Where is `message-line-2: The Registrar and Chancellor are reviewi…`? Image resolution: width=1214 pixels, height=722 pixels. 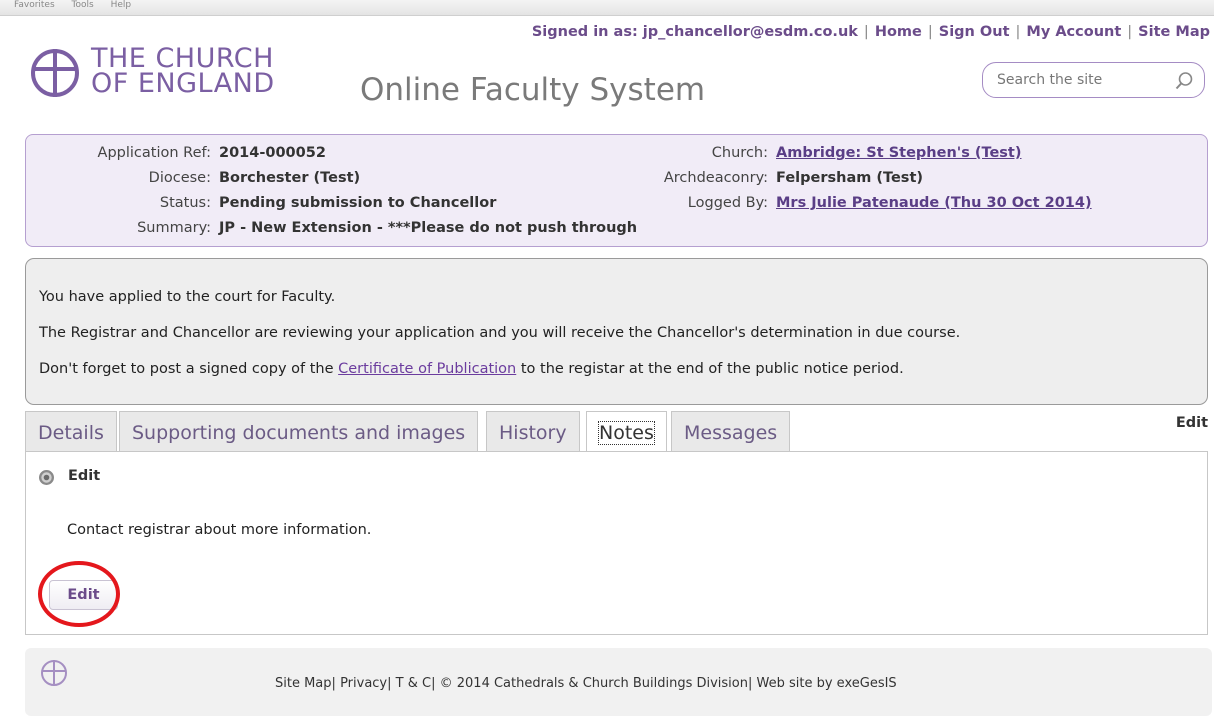 message-line-2: The Registrar and Chancellor are reviewi… is located at coordinates (500, 333).